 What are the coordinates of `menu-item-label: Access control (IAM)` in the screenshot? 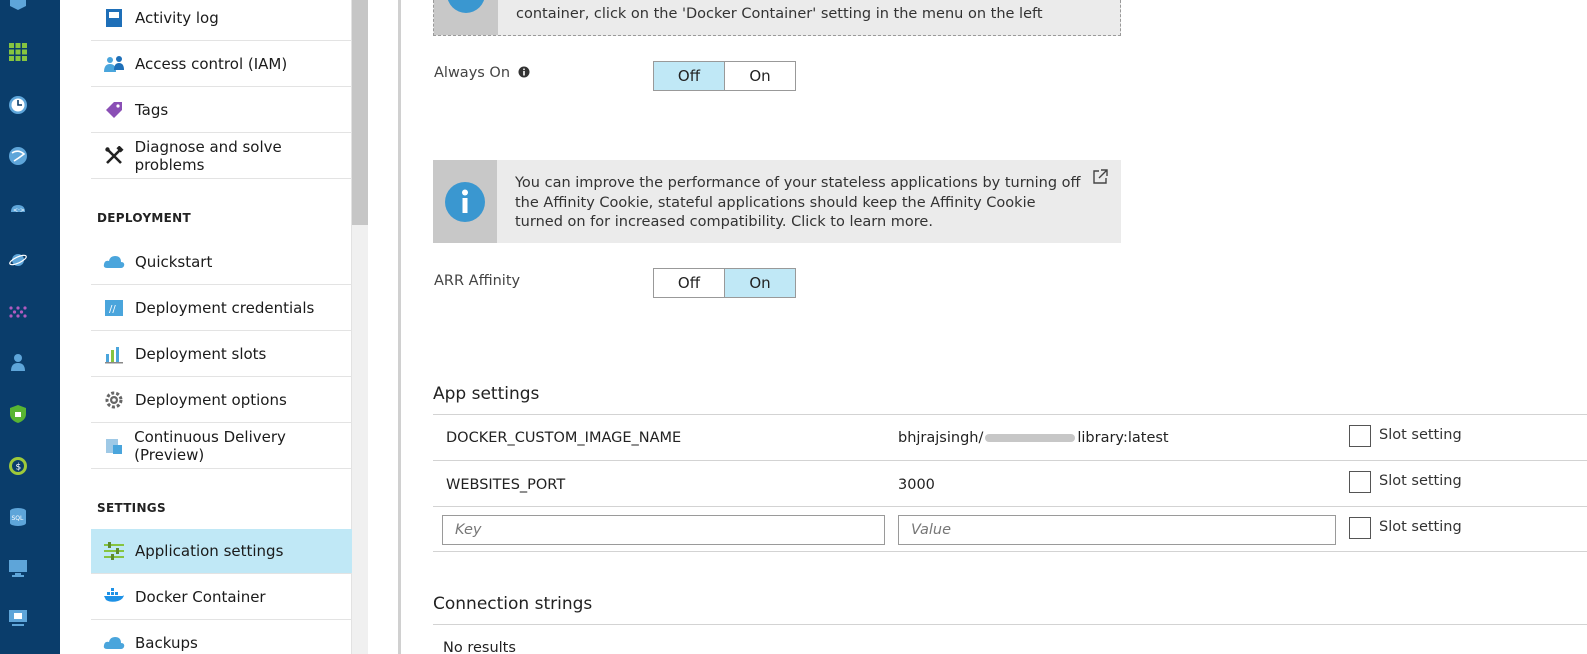 It's located at (211, 64).